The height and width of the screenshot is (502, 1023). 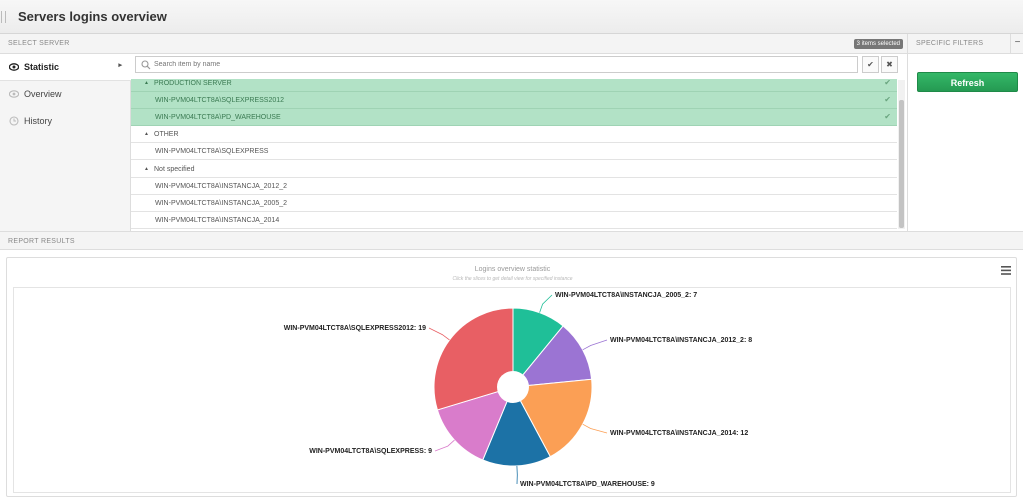 What do you see at coordinates (218, 117) in the screenshot?
I see `server-label: WIN-PVM04LTCT8A\PD_WAREHOUSE` at bounding box center [218, 117].